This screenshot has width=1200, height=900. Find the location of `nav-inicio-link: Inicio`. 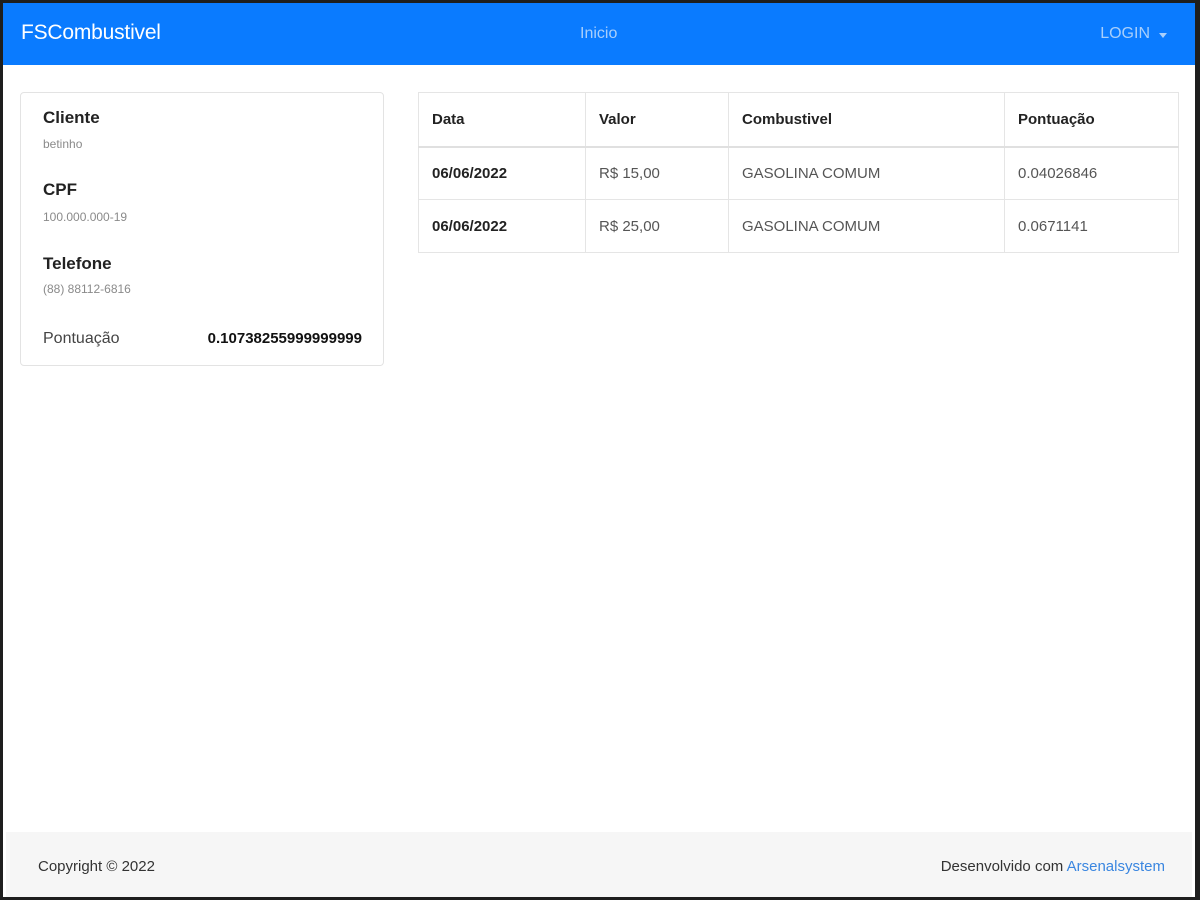

nav-inicio-link: Inicio is located at coordinates (598, 34).